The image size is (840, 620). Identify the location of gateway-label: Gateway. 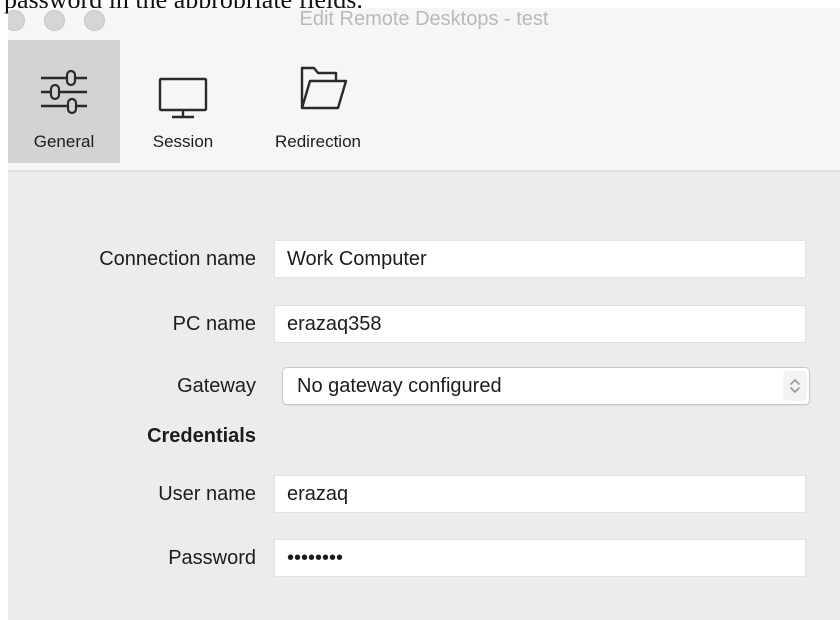
(216, 386).